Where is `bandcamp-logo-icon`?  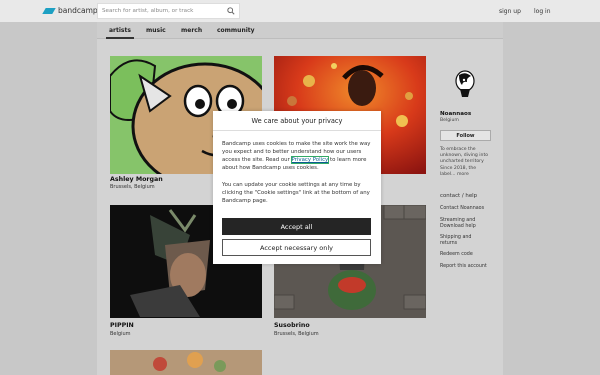
bandcamp-logo-icon is located at coordinates (49, 10).